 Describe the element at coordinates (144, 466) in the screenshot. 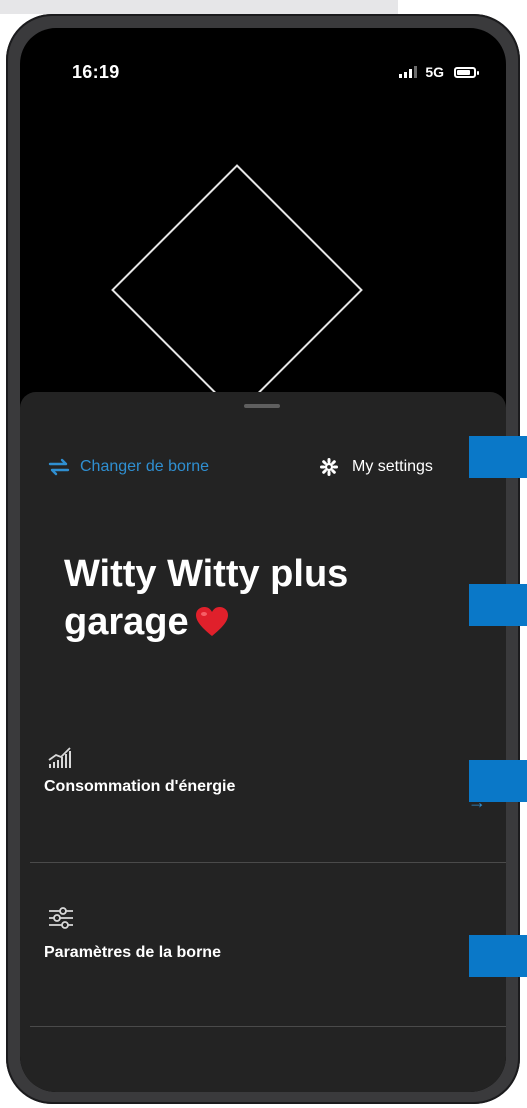

I see `change-station-label: Changer de borne` at that location.